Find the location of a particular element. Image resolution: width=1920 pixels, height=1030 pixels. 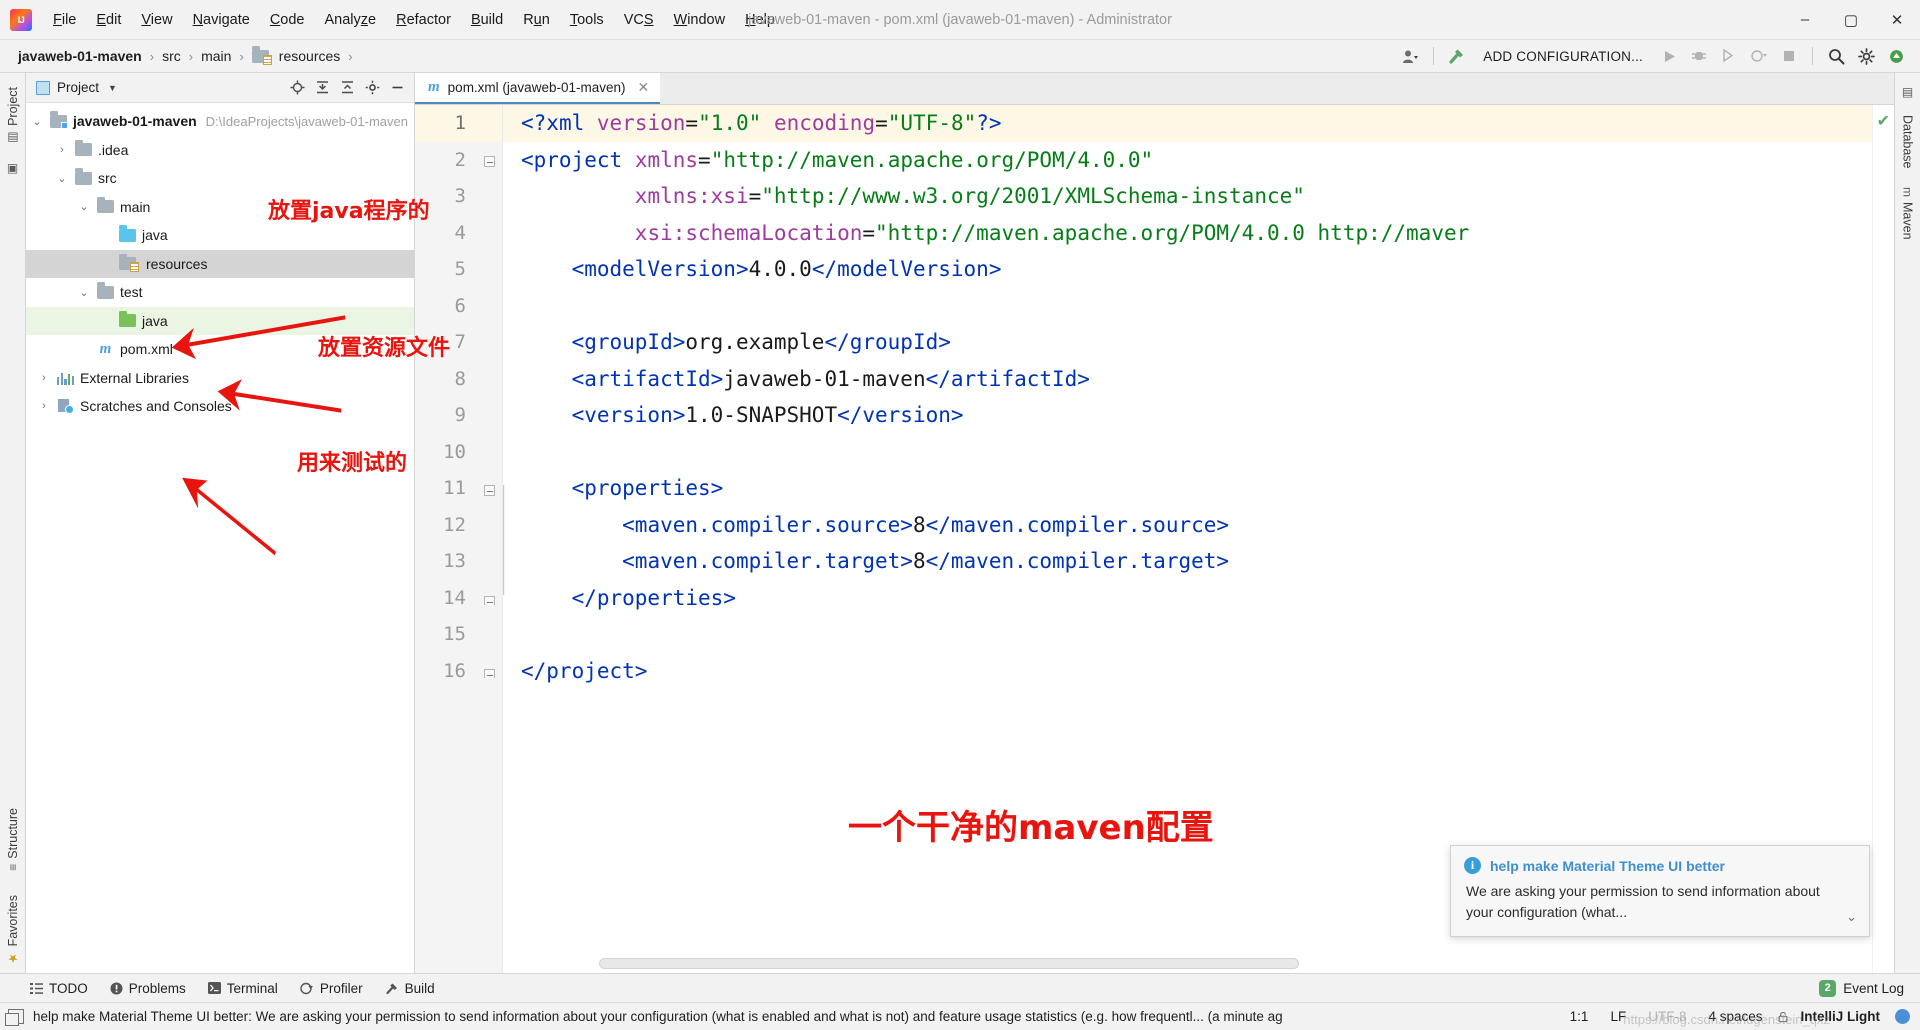

bottom-tab-todo: TODO is located at coordinates (59, 988).